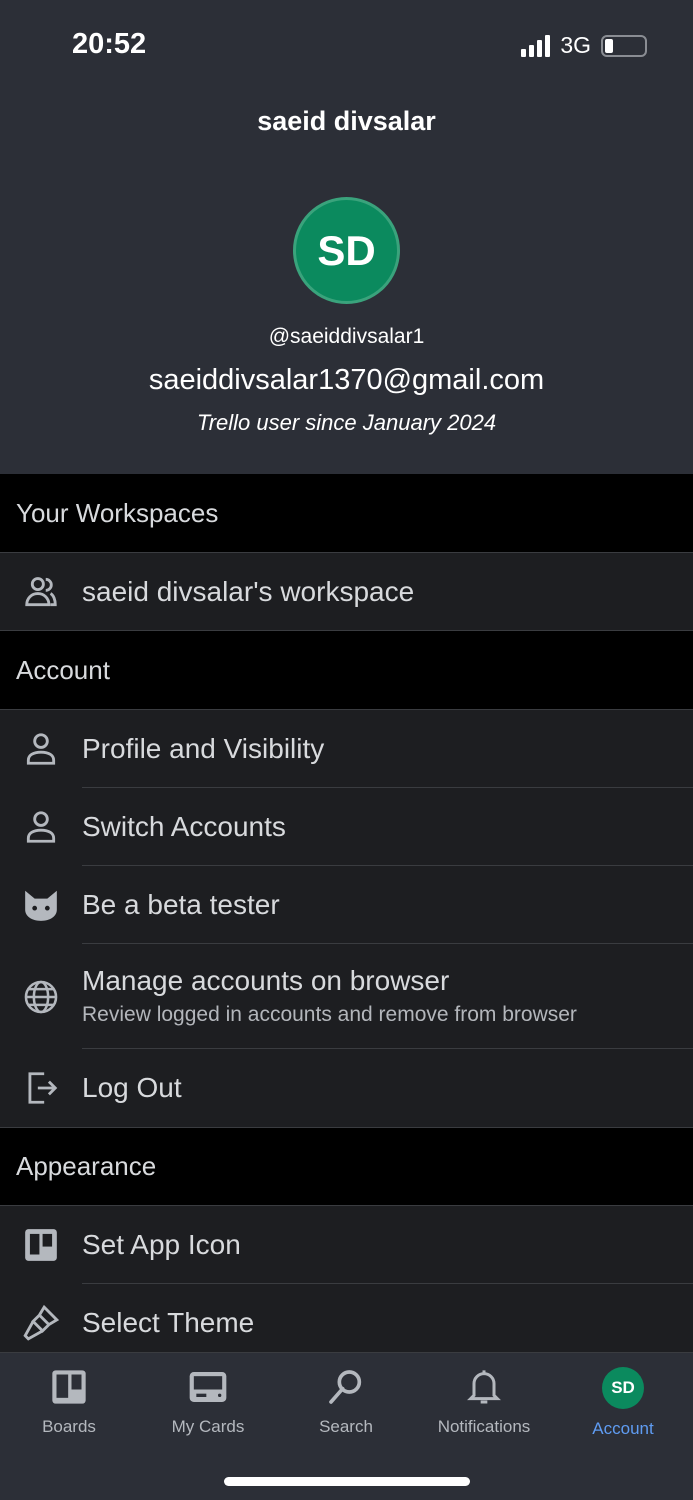 The image size is (693, 1500). I want to click on home-indicator, so click(347, 1481).